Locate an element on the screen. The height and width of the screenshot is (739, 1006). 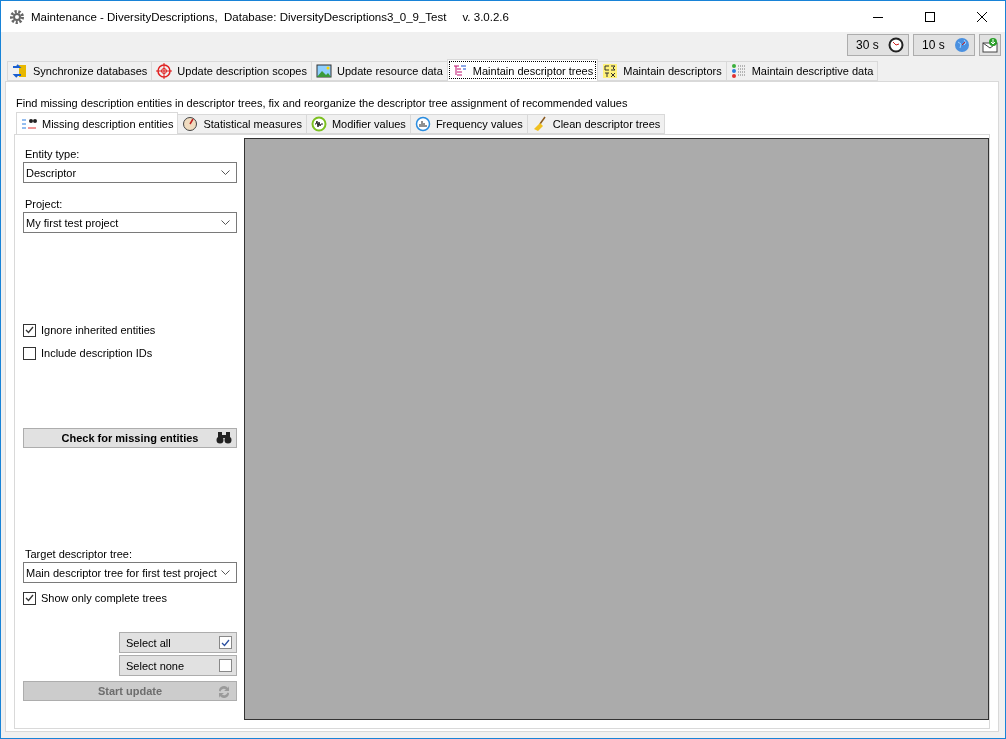
select-button: Select none is located at coordinates (178, 665).